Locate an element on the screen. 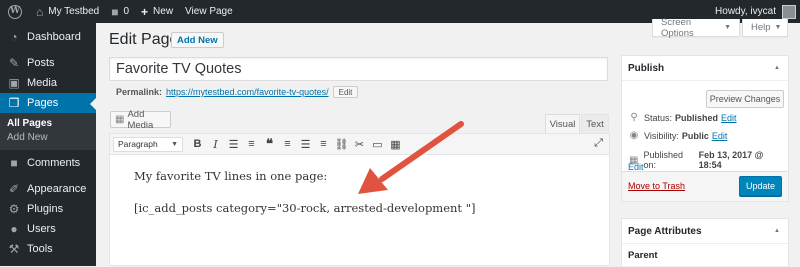 The image size is (800, 267). add-media-label: Add Media is located at coordinates (140, 119).